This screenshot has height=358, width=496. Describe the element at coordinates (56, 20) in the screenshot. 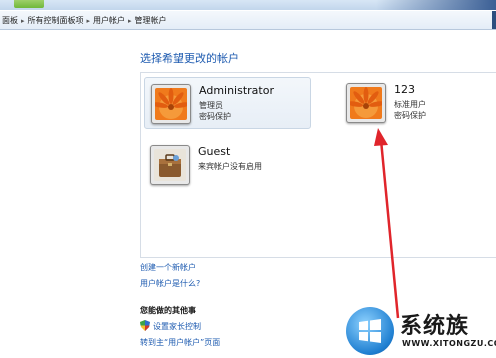

I see `breadcrumb-item-all-items: 所有控制面板项` at that location.